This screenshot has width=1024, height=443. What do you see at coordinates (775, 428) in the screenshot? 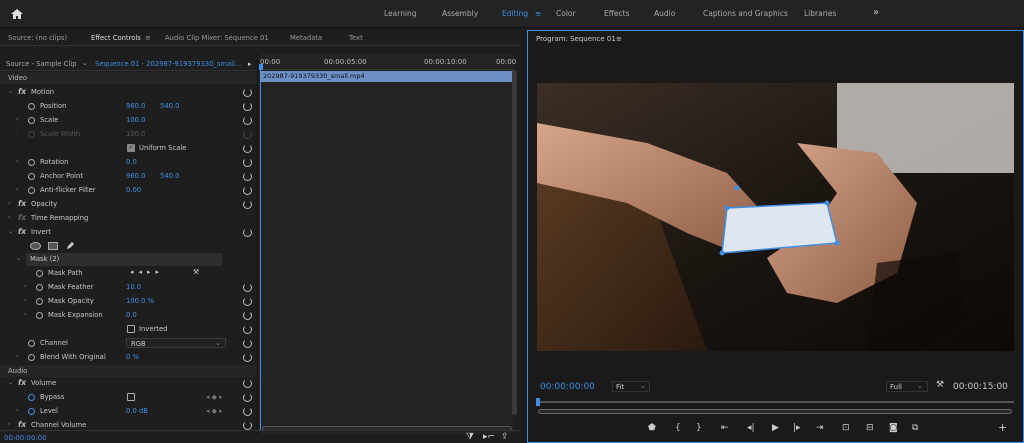
I see `play-icon: ▶` at bounding box center [775, 428].